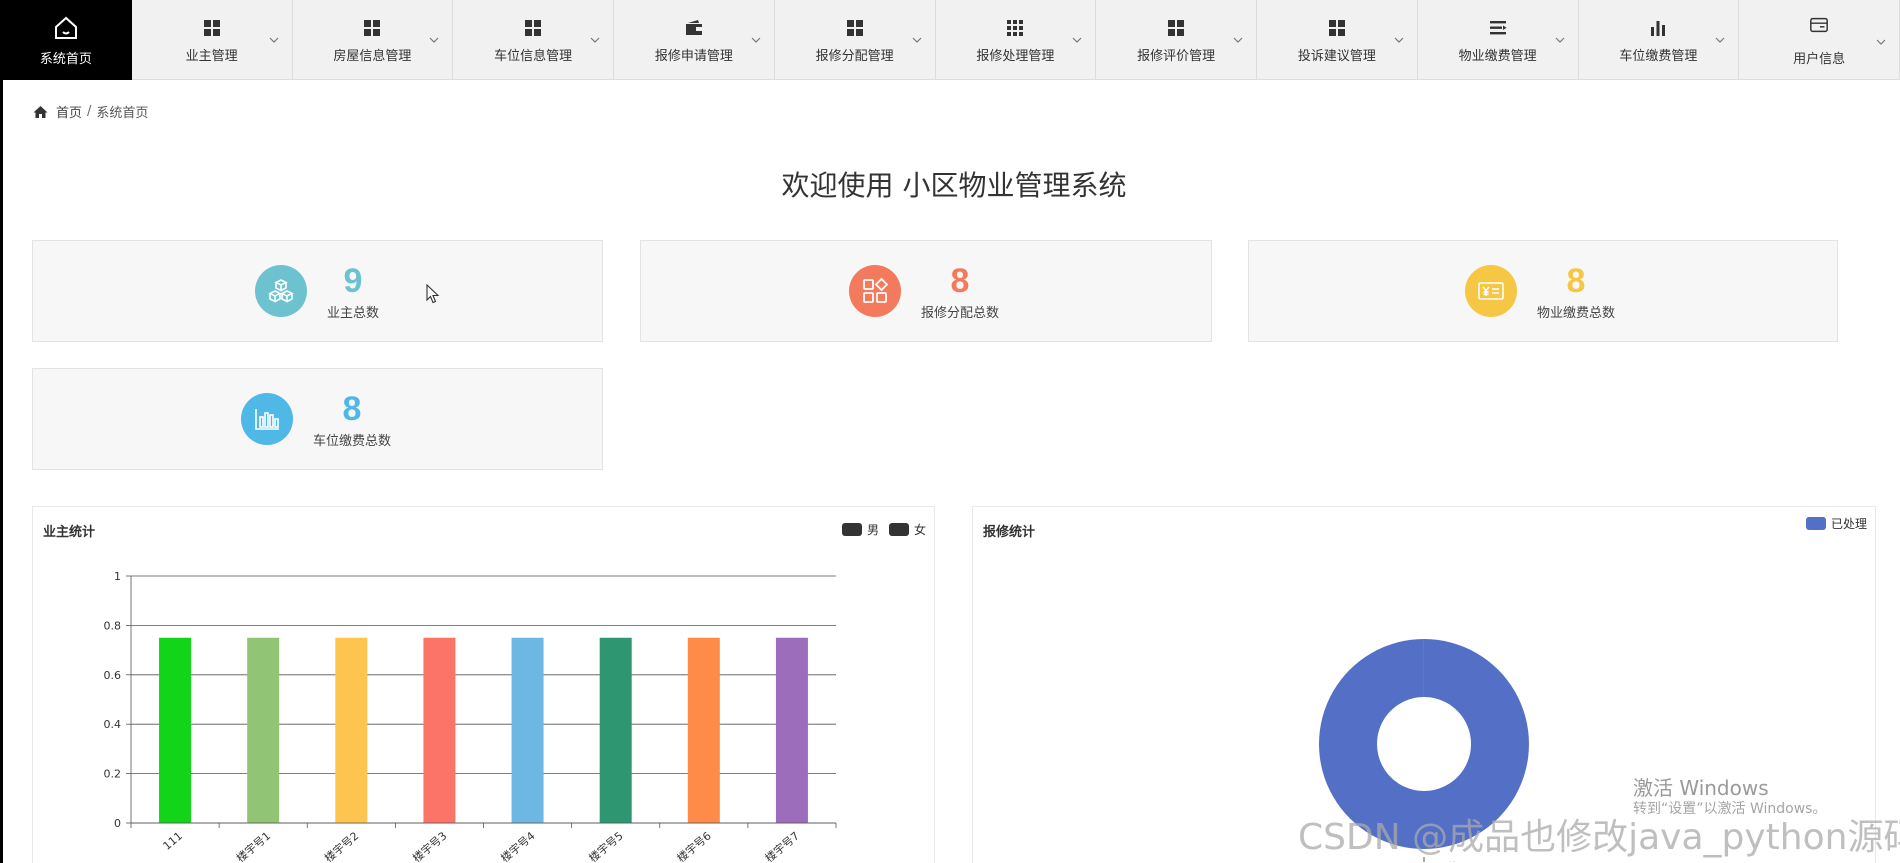  I want to click on nav-item-label: 用户信息, so click(1819, 59).